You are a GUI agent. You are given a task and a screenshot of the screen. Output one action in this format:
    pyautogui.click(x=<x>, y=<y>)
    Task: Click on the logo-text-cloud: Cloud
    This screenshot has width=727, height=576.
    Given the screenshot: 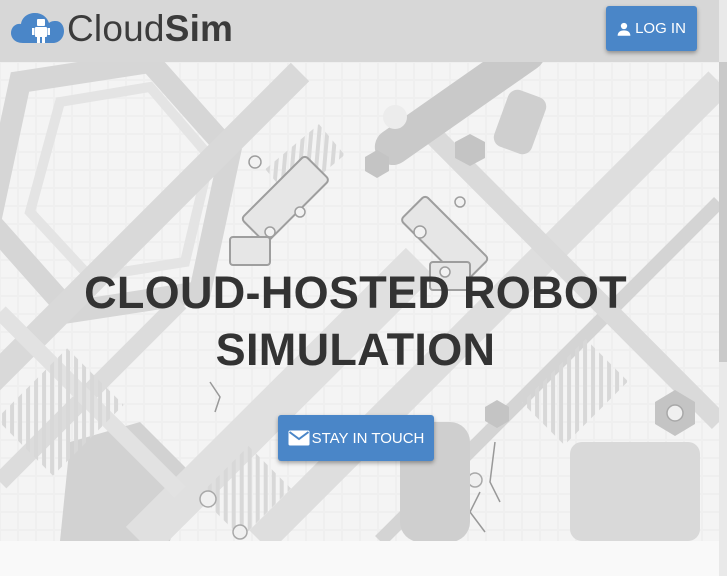 What is the action you would take?
    pyautogui.click(x=116, y=28)
    